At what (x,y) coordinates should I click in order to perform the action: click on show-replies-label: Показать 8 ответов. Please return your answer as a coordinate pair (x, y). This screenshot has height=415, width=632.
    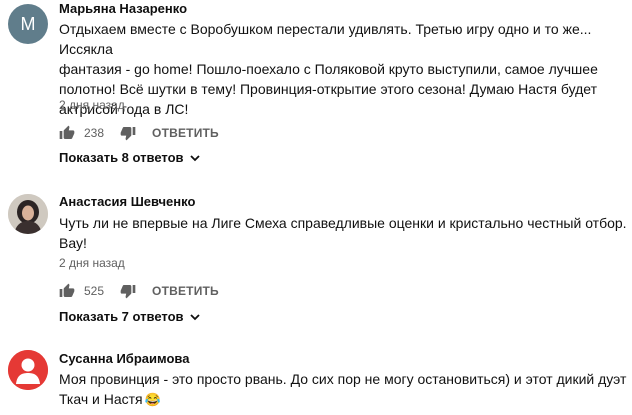
    Looking at the image, I should click on (121, 157).